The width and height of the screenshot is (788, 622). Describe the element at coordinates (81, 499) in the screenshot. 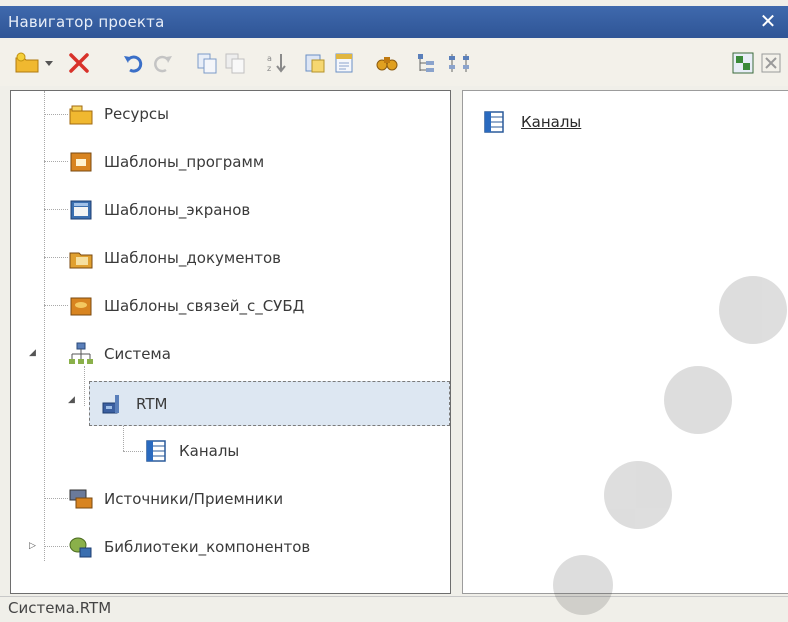

I see `sources-icon` at that location.